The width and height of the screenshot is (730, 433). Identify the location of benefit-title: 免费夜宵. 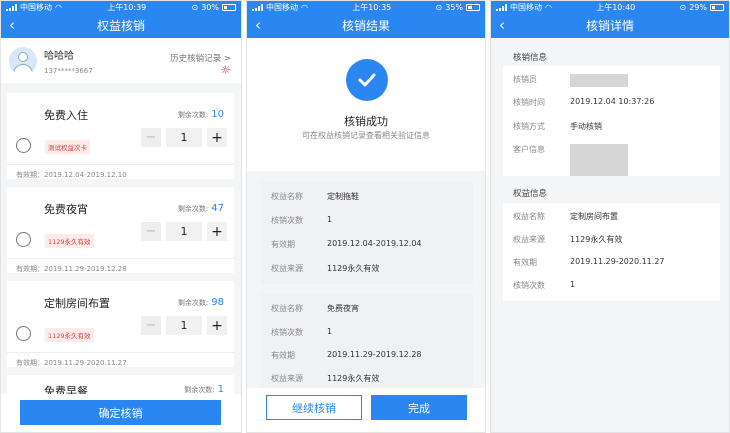
(66, 209).